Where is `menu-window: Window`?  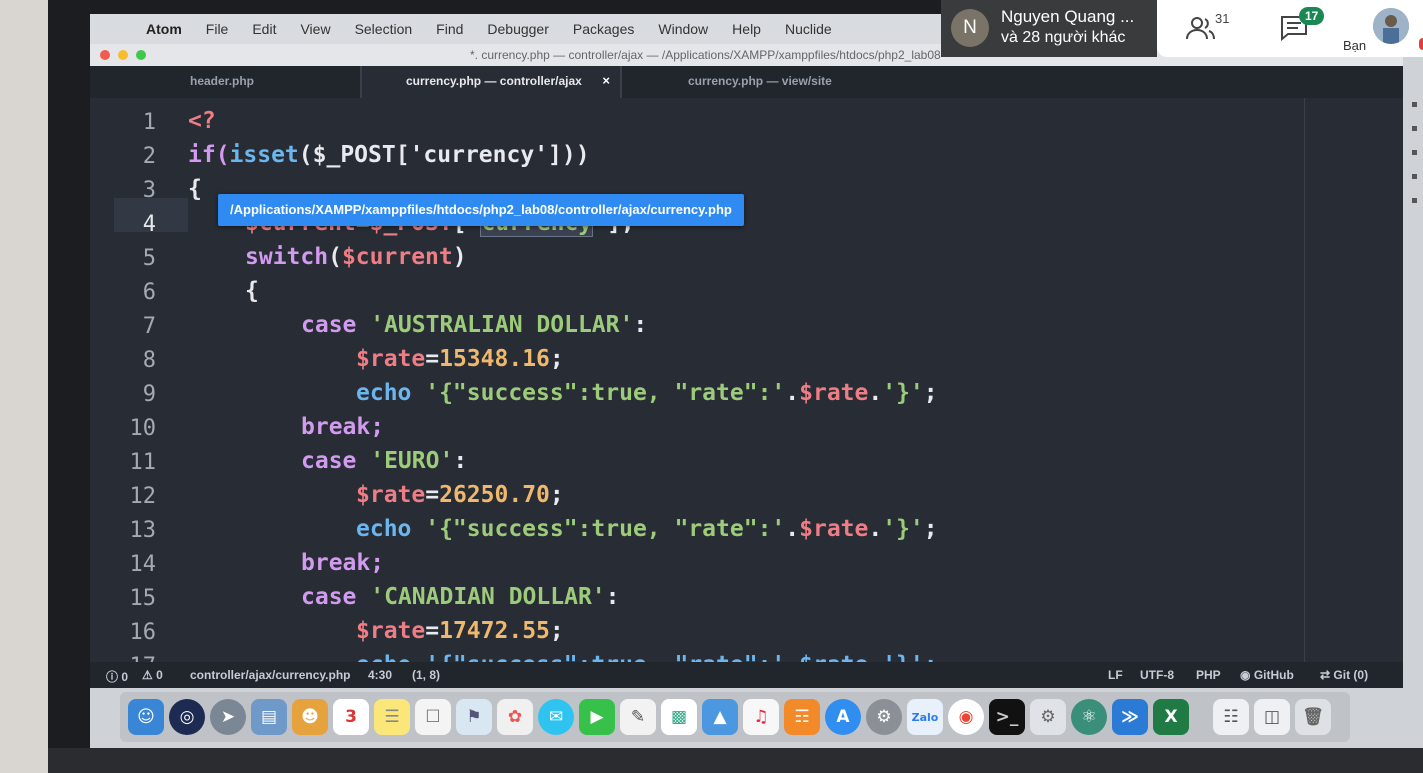 menu-window: Window is located at coordinates (683, 29).